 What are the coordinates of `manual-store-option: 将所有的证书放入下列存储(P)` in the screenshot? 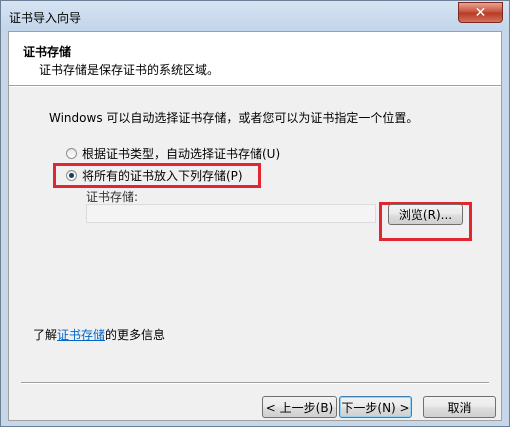 It's located at (154, 175).